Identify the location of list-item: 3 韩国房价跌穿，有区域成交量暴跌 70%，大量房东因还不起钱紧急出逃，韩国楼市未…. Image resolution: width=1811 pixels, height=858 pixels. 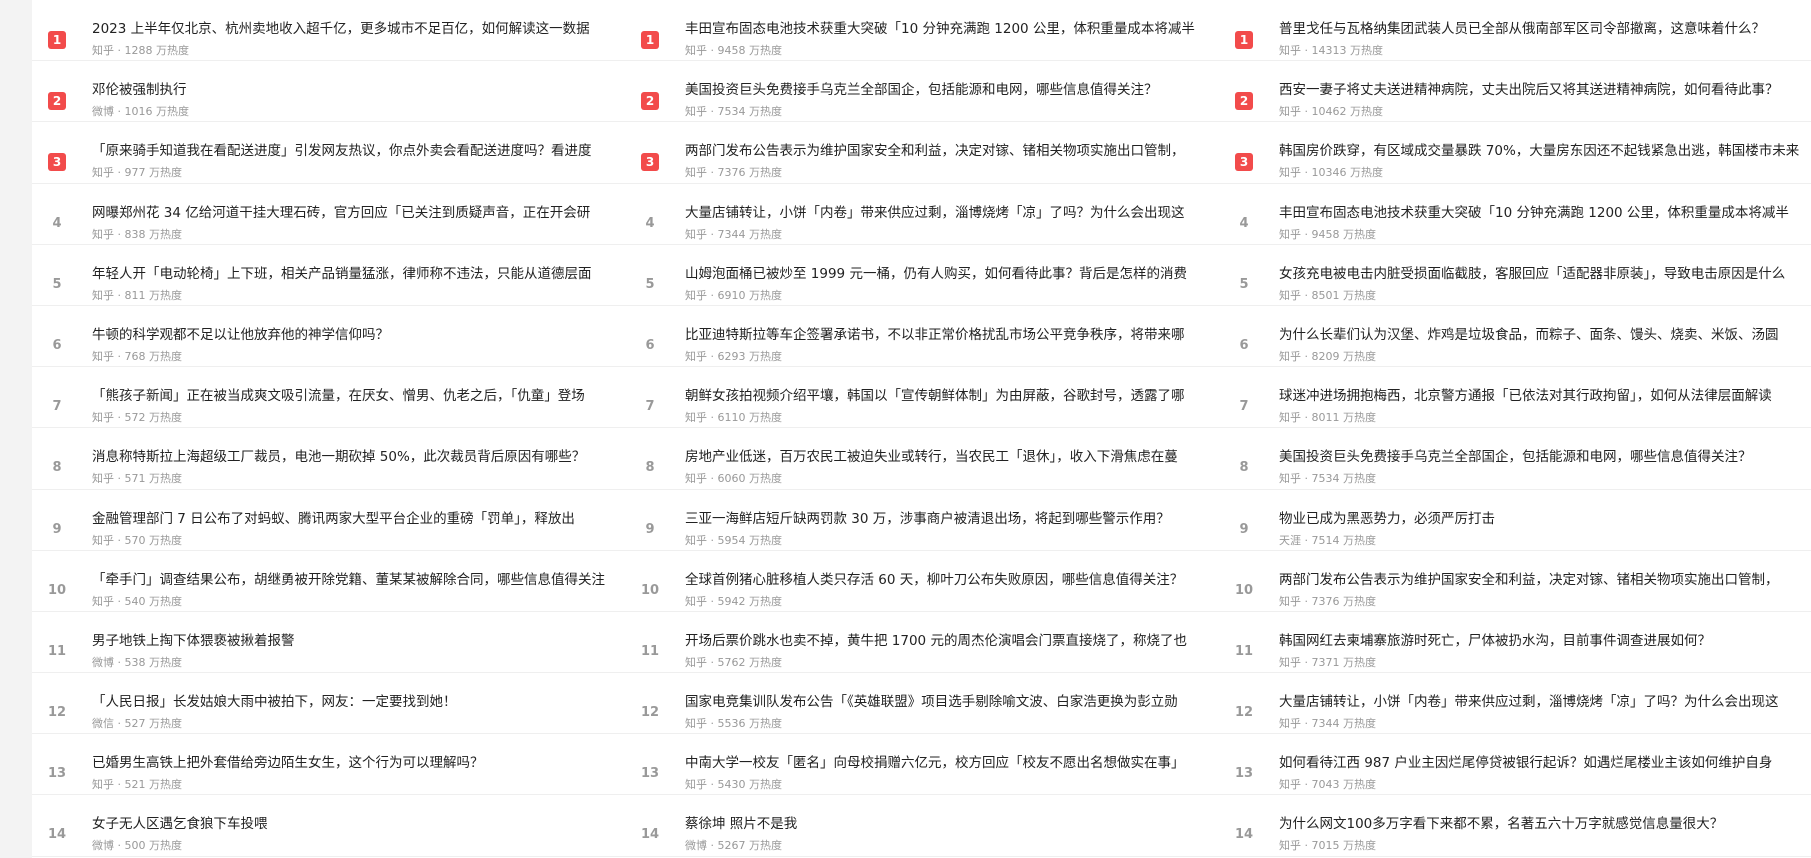
(1515, 153).